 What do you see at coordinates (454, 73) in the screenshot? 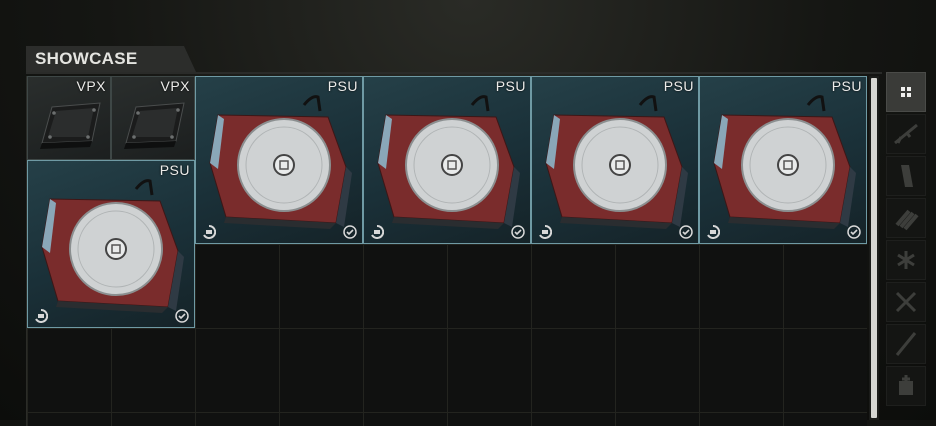
I see `title-divider` at bounding box center [454, 73].